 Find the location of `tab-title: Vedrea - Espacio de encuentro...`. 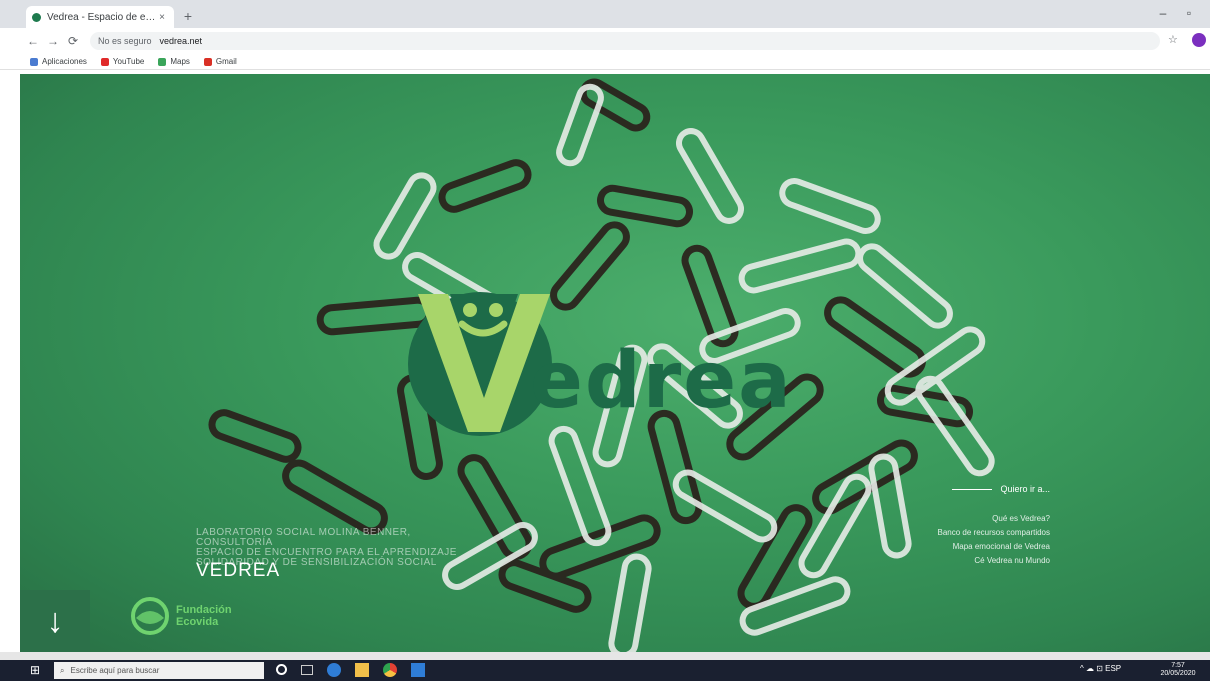

tab-title: Vedrea - Espacio de encuentro... is located at coordinates (101, 17).